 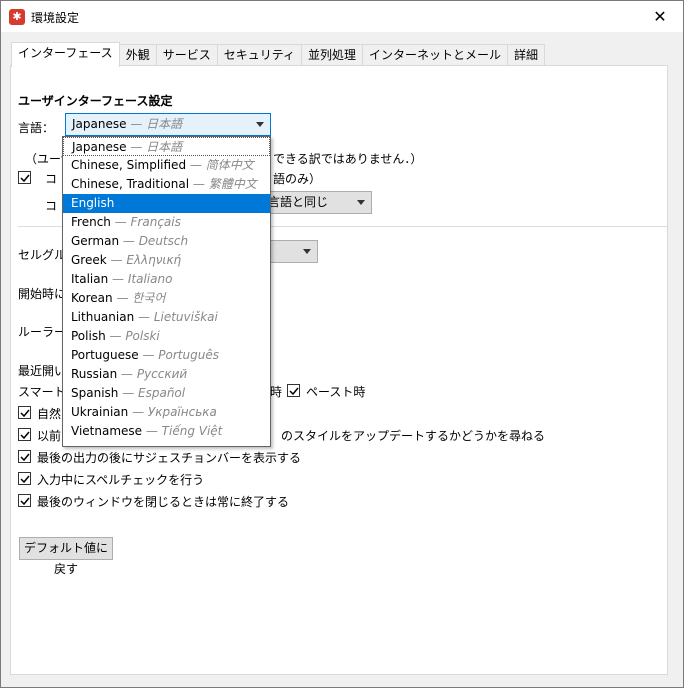 I want to click on language-native: — 日本語, so click(x=154, y=124).